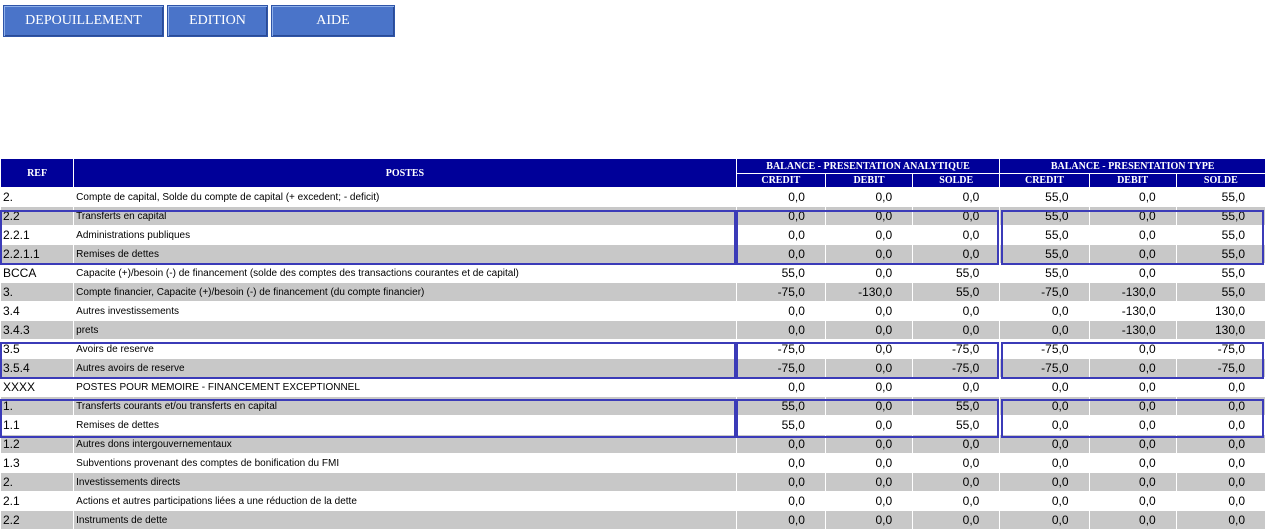 The height and width of the screenshot is (531, 1272). Describe the element at coordinates (405, 425) in the screenshot. I see `poste-label-cell: Remises de dettes` at that location.